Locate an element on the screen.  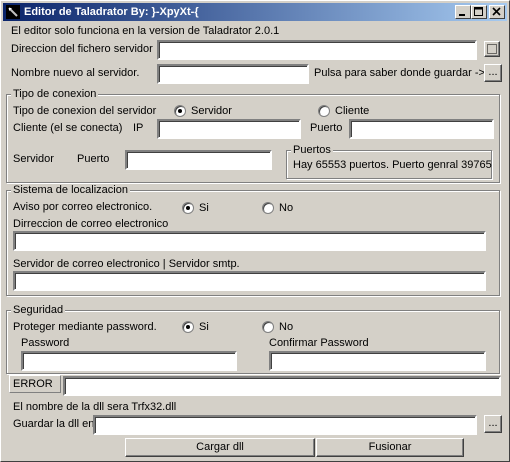
connection-legend: Tipo de conexion is located at coordinates (55, 94).